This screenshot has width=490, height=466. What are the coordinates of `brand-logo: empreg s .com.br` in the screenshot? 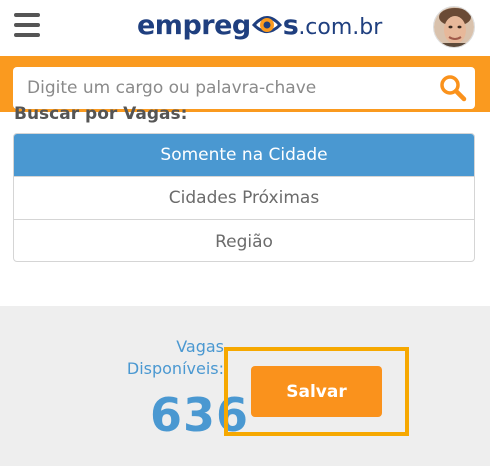 It's located at (259, 27).